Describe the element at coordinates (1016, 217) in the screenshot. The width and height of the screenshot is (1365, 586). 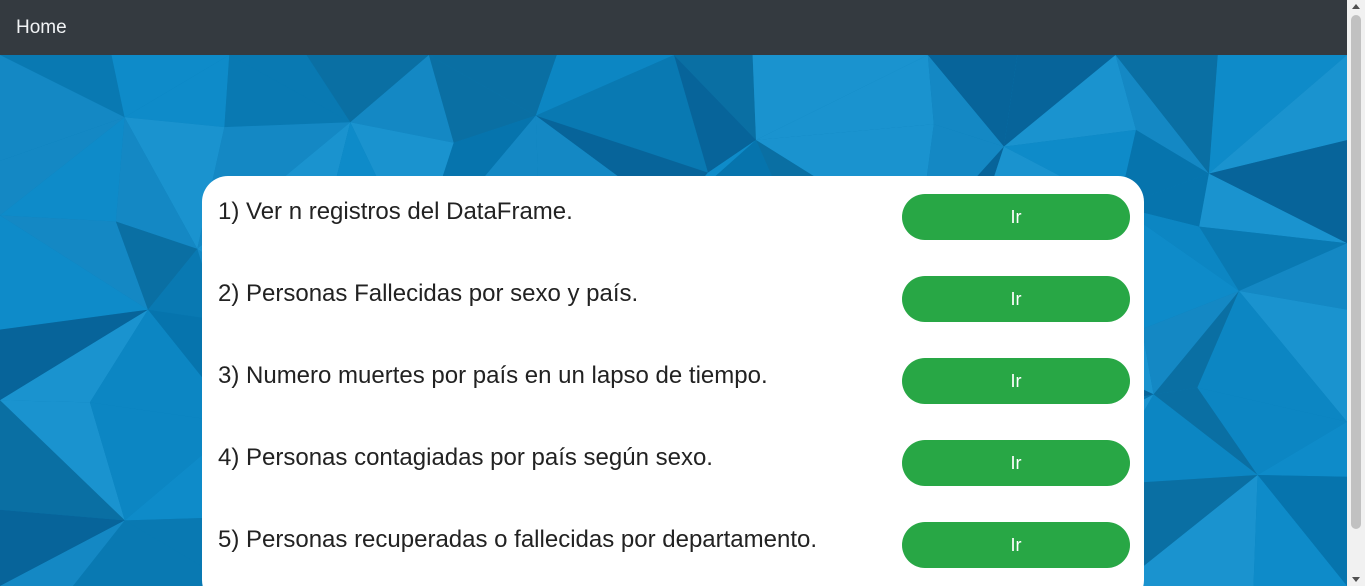
I see `go-button-1: Ir` at that location.